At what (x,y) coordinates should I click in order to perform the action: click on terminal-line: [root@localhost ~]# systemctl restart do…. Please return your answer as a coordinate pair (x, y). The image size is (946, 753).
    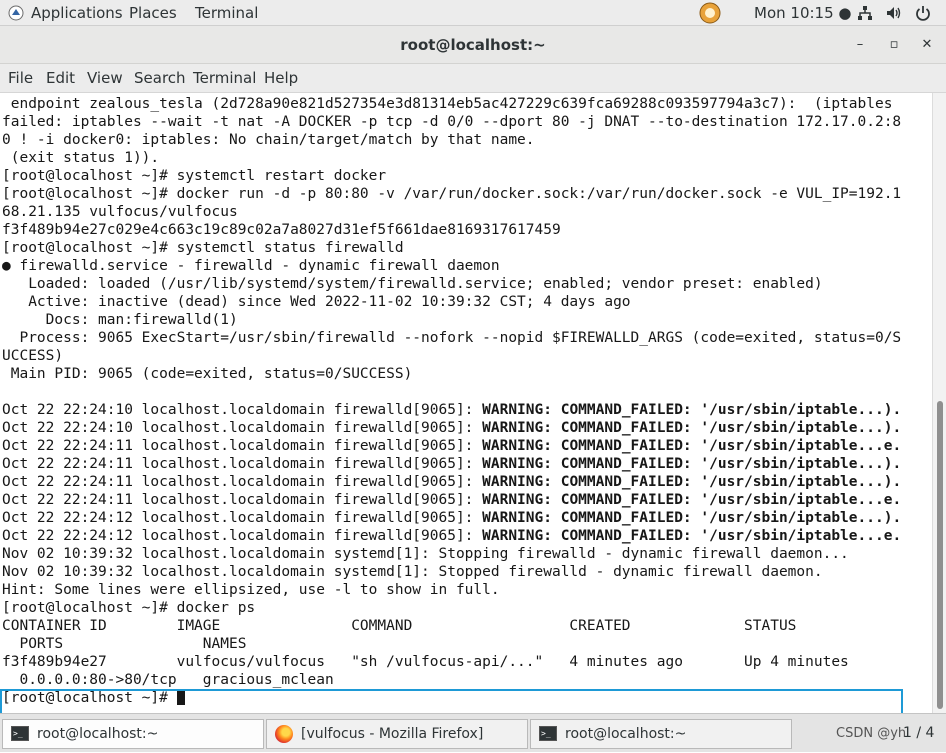
    Looking at the image, I should click on (194, 176).